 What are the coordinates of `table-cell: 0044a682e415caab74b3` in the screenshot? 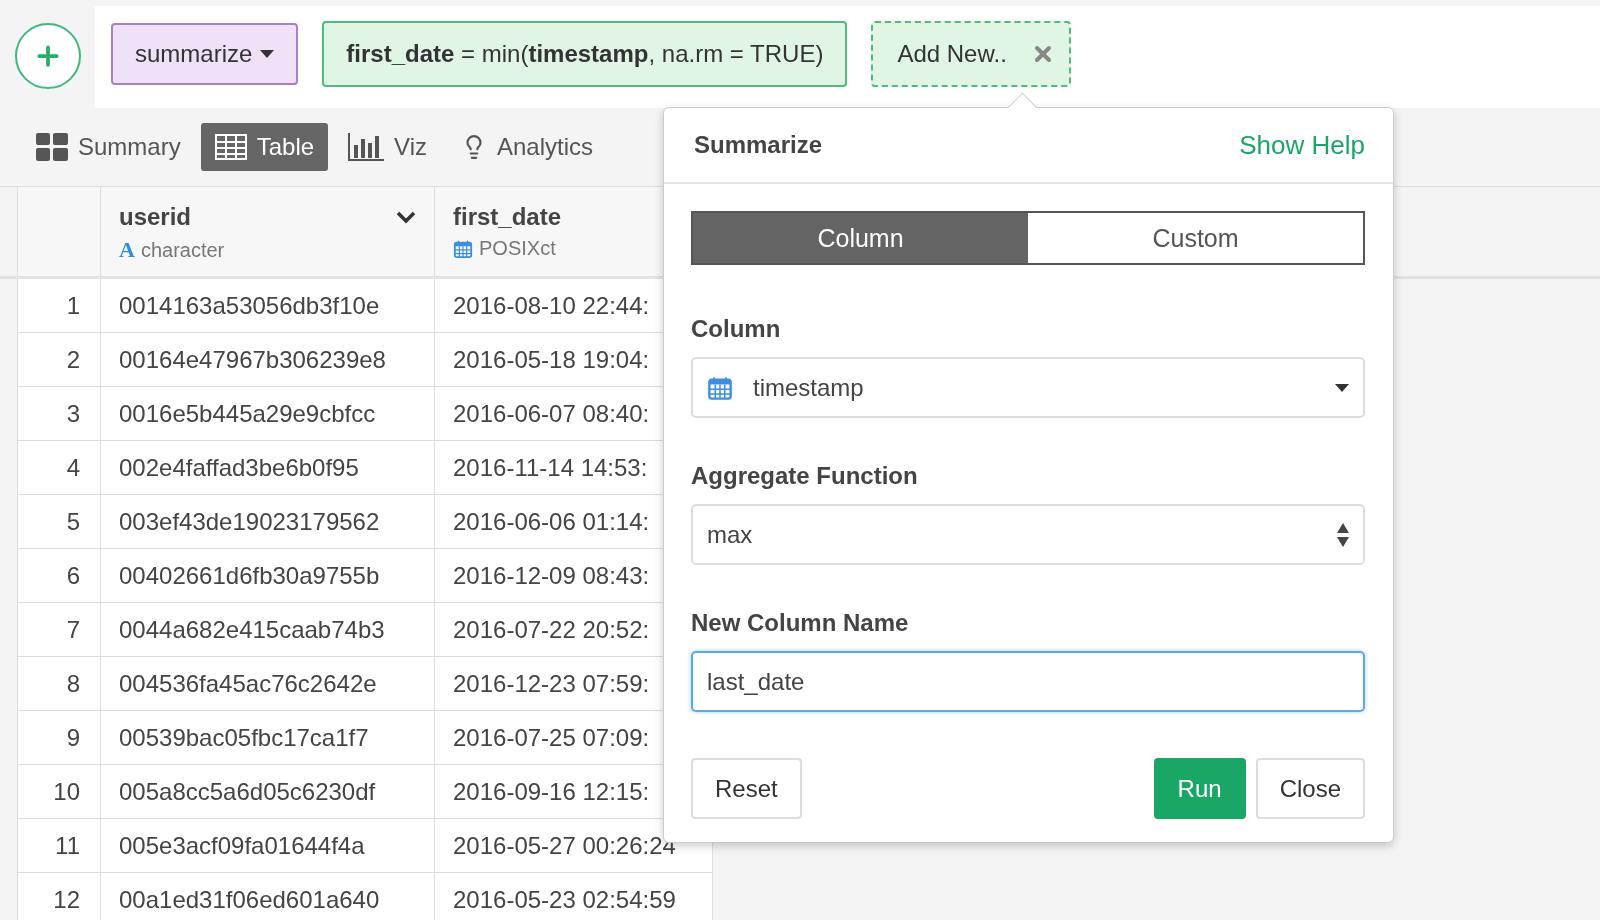 It's located at (267, 630).